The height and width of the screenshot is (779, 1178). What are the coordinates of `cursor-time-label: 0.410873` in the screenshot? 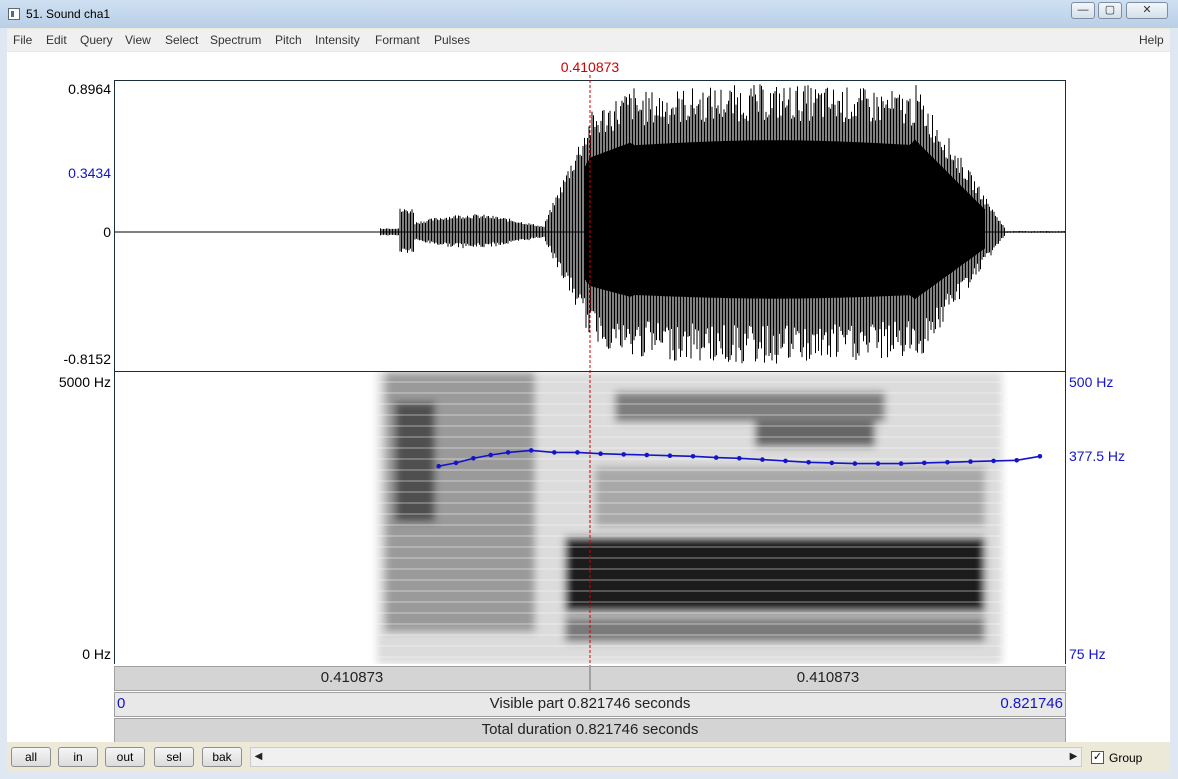 It's located at (590, 67).